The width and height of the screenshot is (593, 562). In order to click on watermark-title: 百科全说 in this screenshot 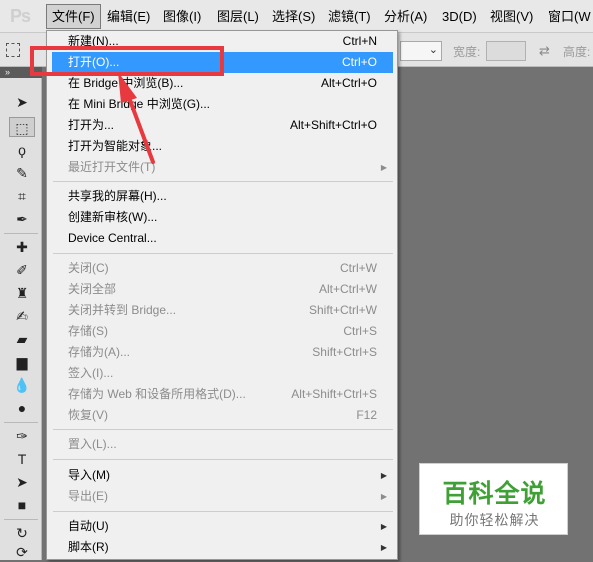, I will do `click(494, 494)`.